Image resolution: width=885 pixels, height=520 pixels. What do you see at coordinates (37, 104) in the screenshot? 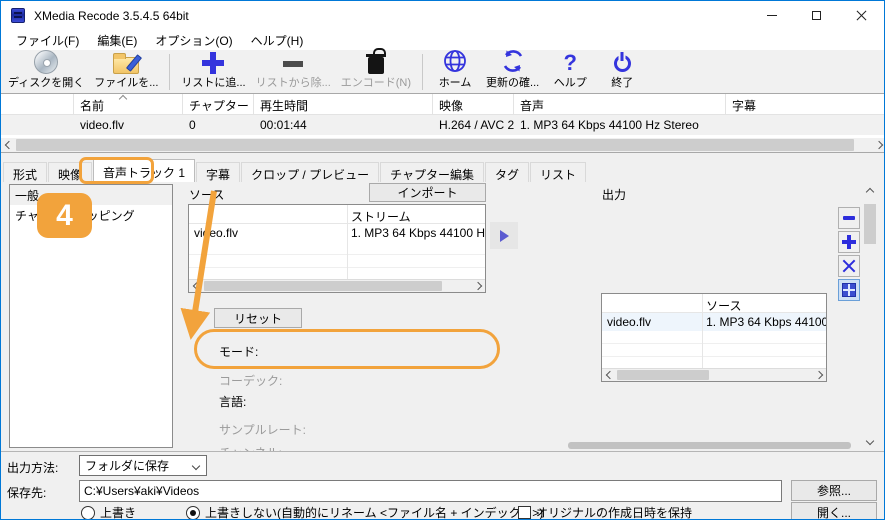
I see `column-header-blank` at bounding box center [37, 104].